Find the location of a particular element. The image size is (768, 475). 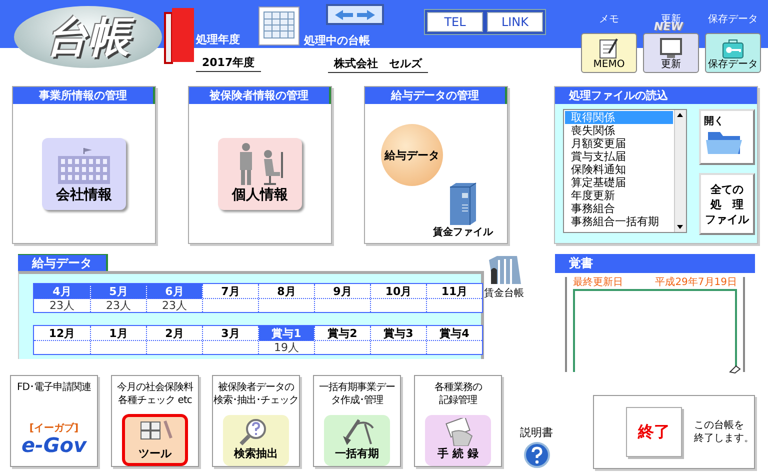

update-date: 平成29年7月19日 is located at coordinates (696, 283).